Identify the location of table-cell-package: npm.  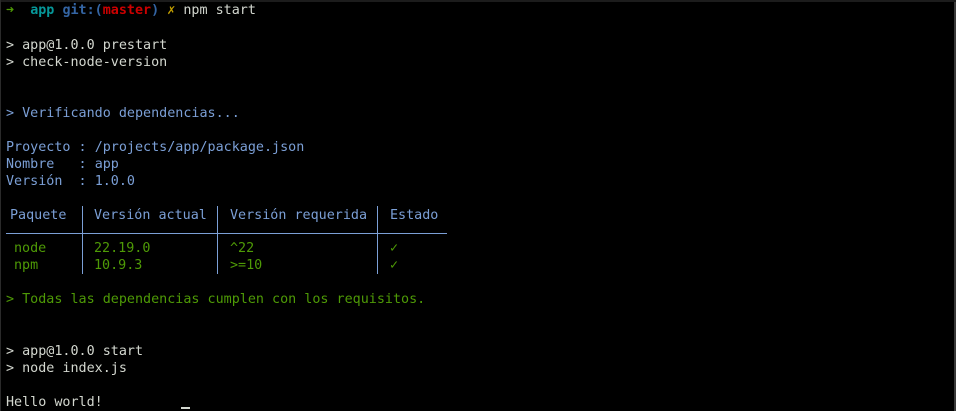
(26, 265).